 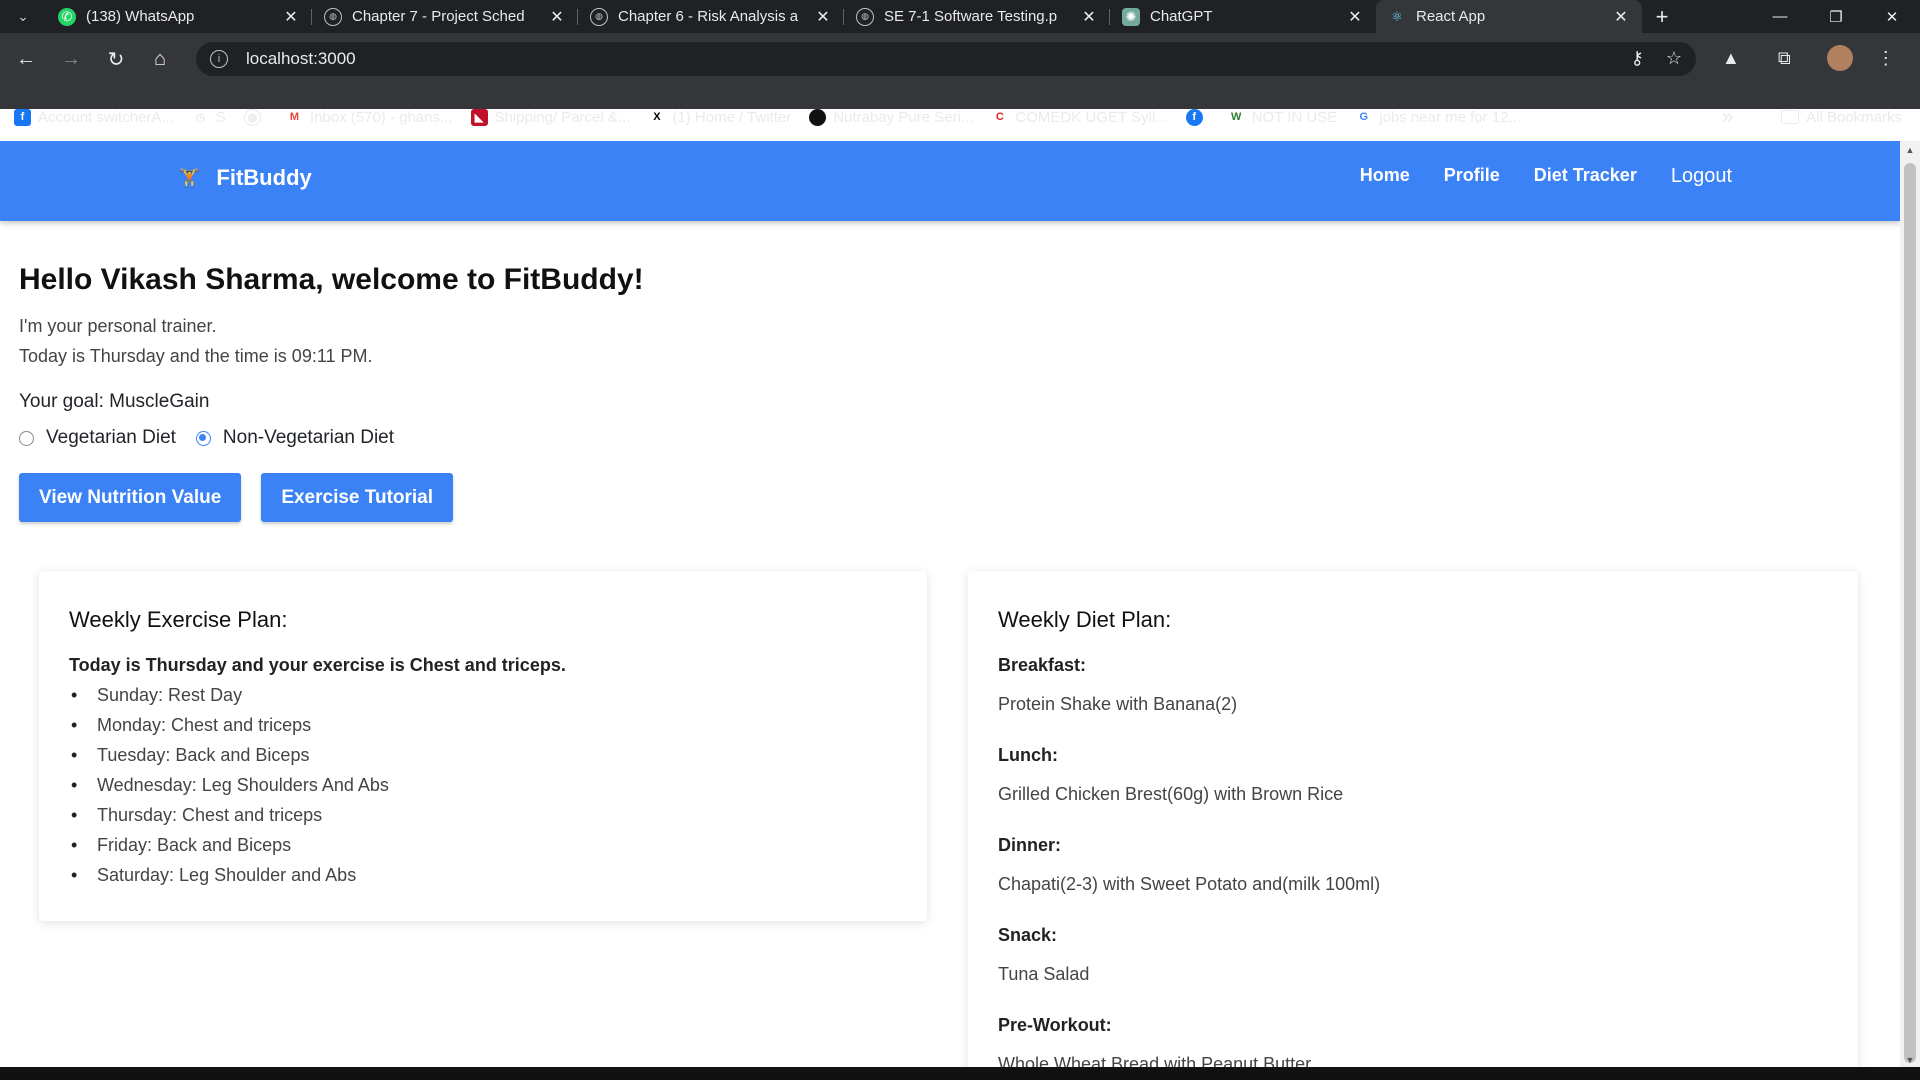 What do you see at coordinates (1472, 176) in the screenshot?
I see `nav-profile: Profile` at bounding box center [1472, 176].